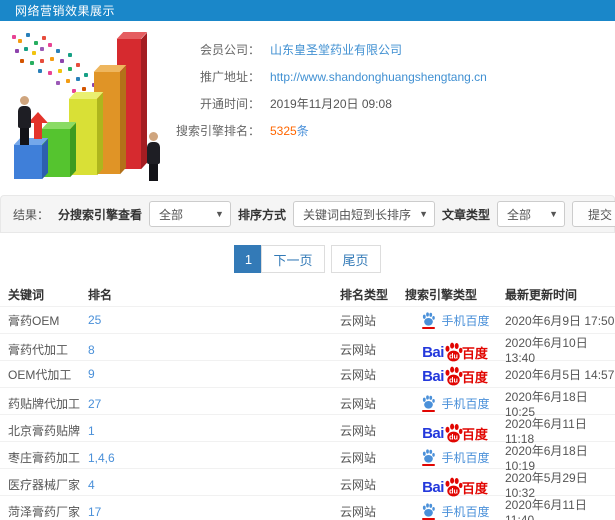  I want to click on rank-link: 17, so click(214, 512).